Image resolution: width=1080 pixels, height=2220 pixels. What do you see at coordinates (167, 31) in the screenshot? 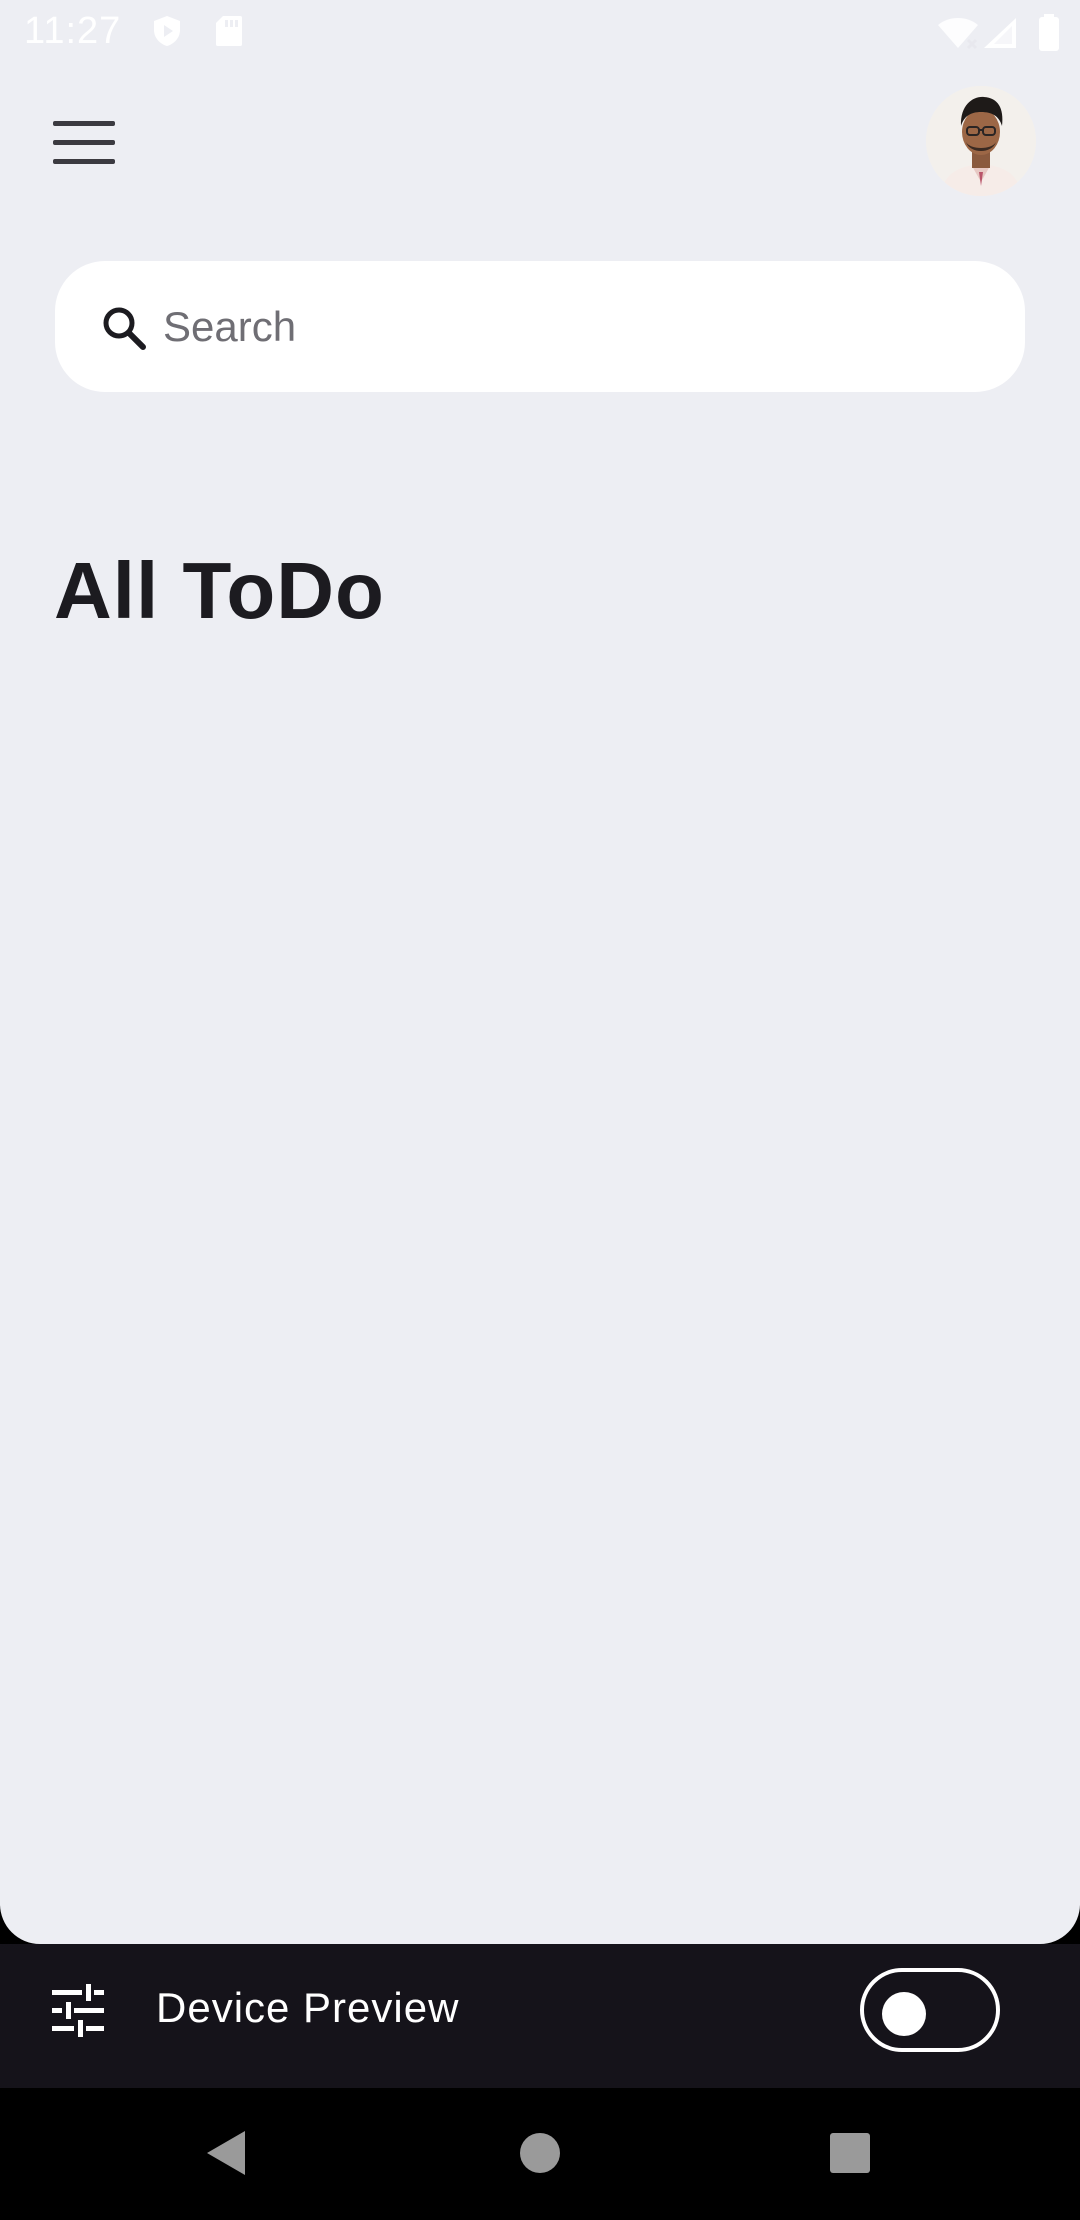
I see `shield-play-icon` at bounding box center [167, 31].